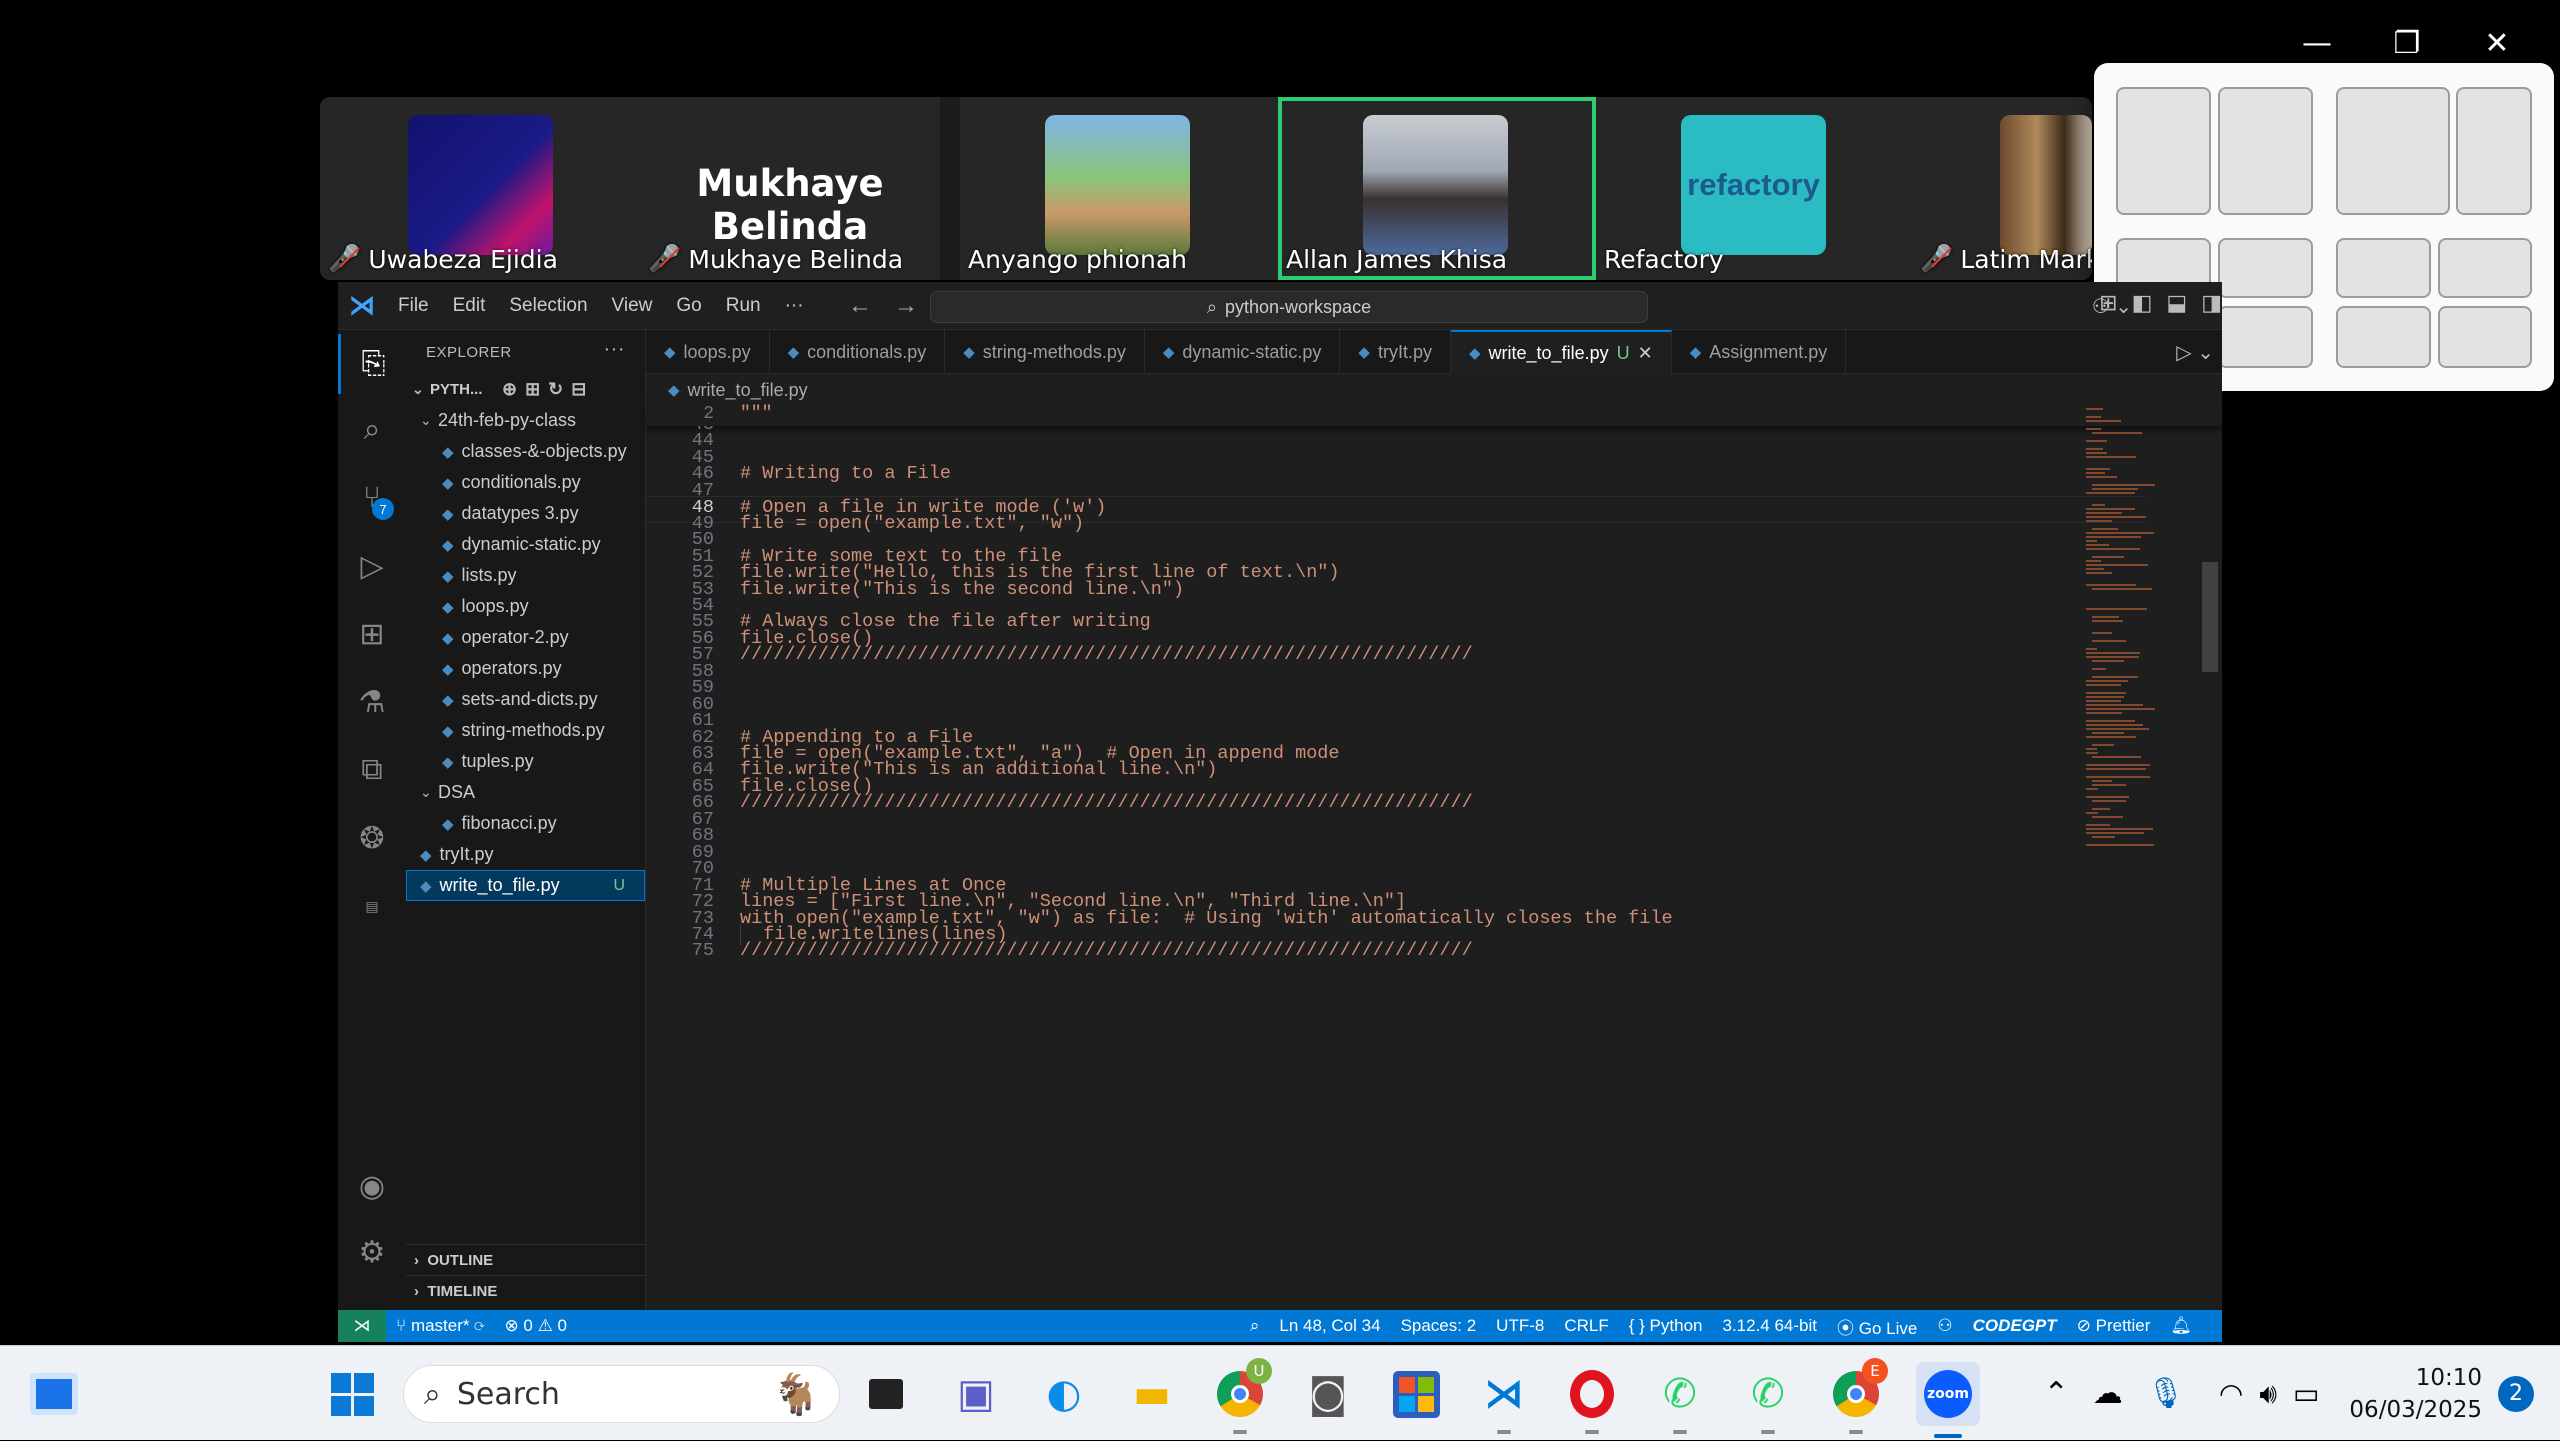 The height and width of the screenshot is (1441, 2560). What do you see at coordinates (525, 885) in the screenshot?
I see `tree-file: ◆ write_to_file.py U` at bounding box center [525, 885].